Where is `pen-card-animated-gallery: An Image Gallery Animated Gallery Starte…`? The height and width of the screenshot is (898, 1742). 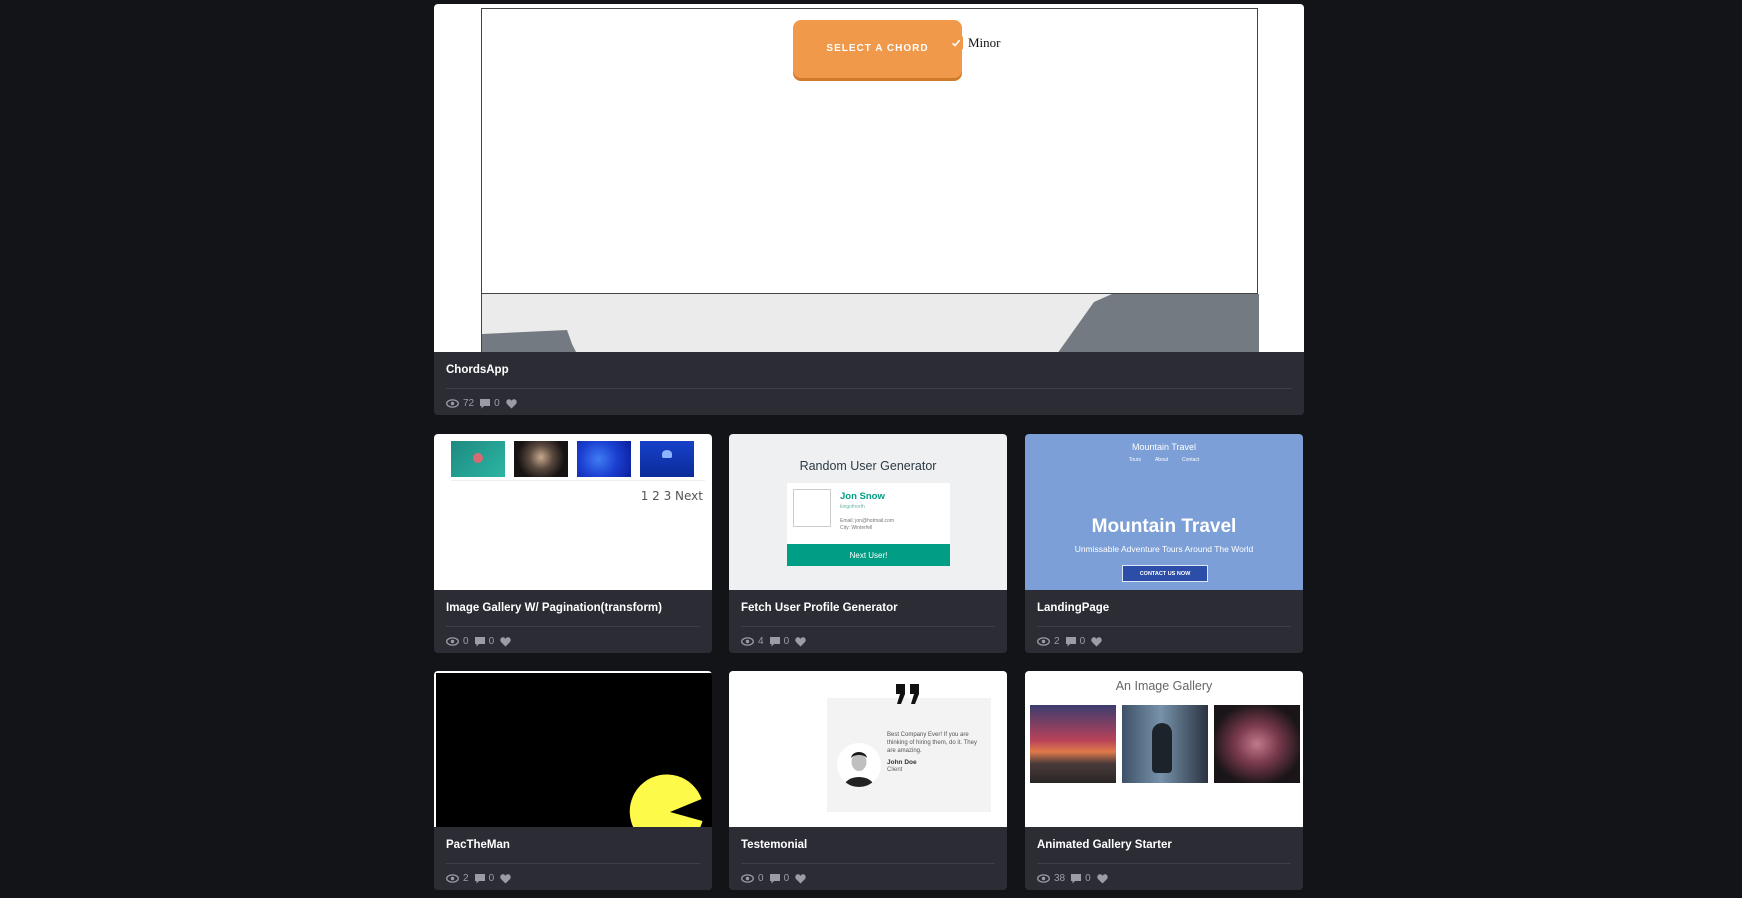
pen-card-animated-gallery: An Image Gallery Animated Gallery Starte… is located at coordinates (1164, 780).